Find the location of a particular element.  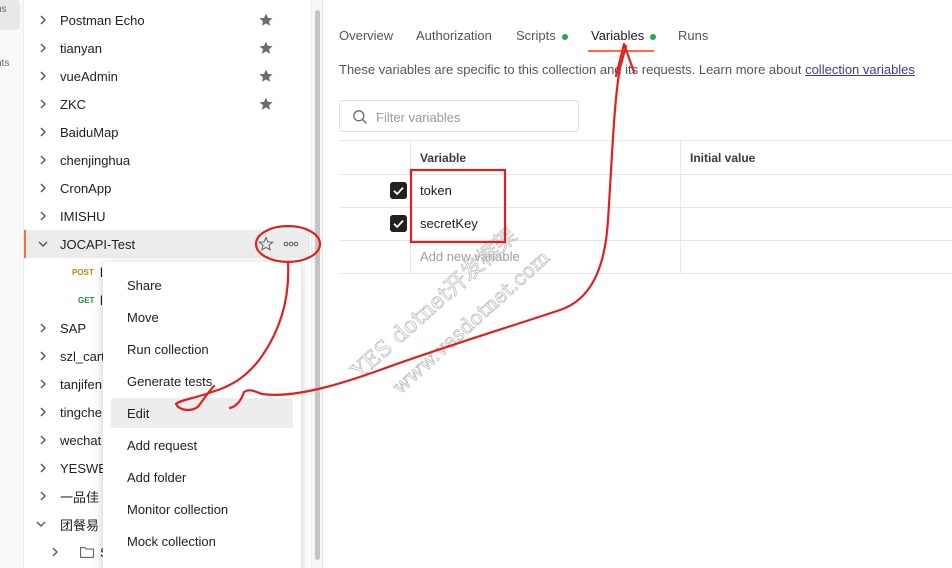

header-variable: Variable is located at coordinates (546, 157).